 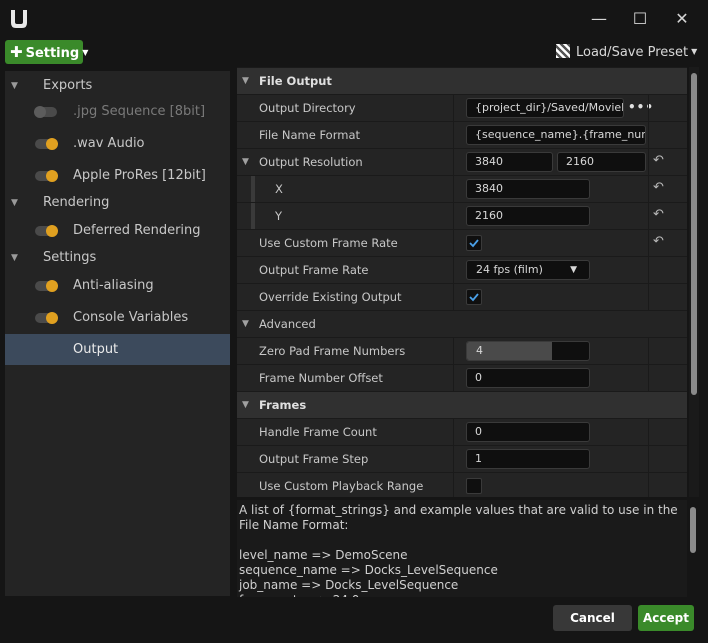 I want to click on property-label: Handle Frame Count, so click(x=318, y=432).